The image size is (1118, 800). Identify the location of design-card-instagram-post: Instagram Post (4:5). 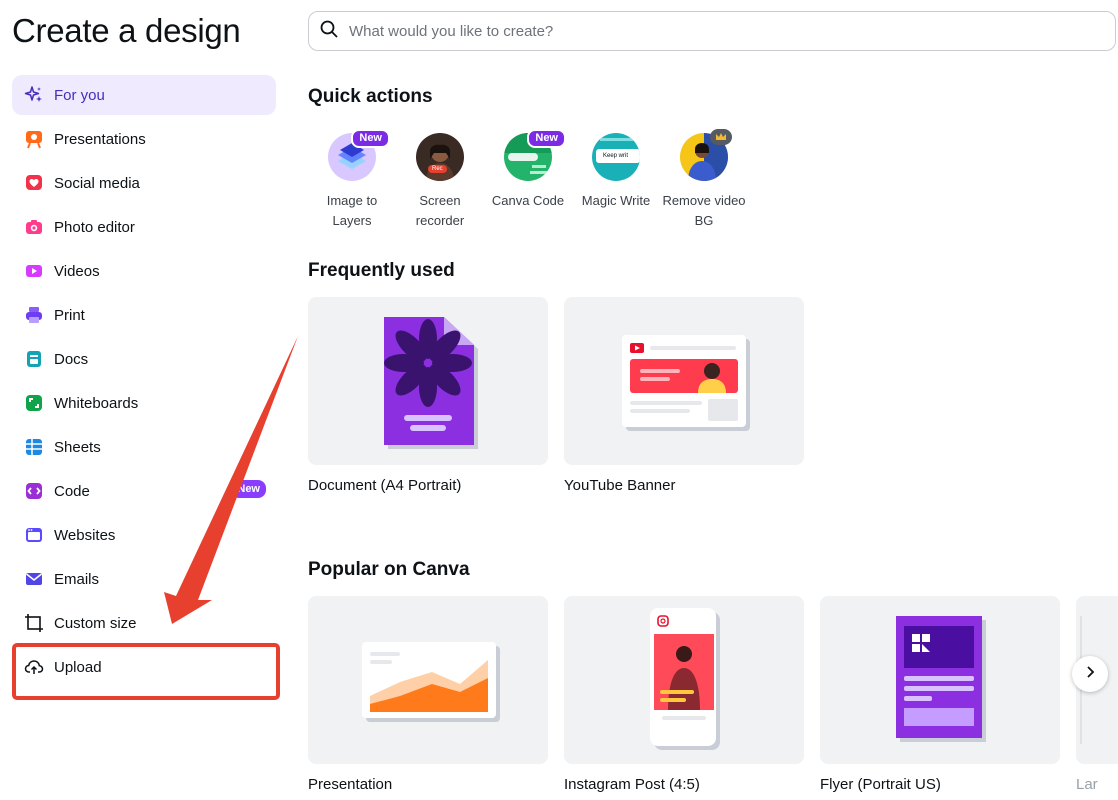
(684, 694).